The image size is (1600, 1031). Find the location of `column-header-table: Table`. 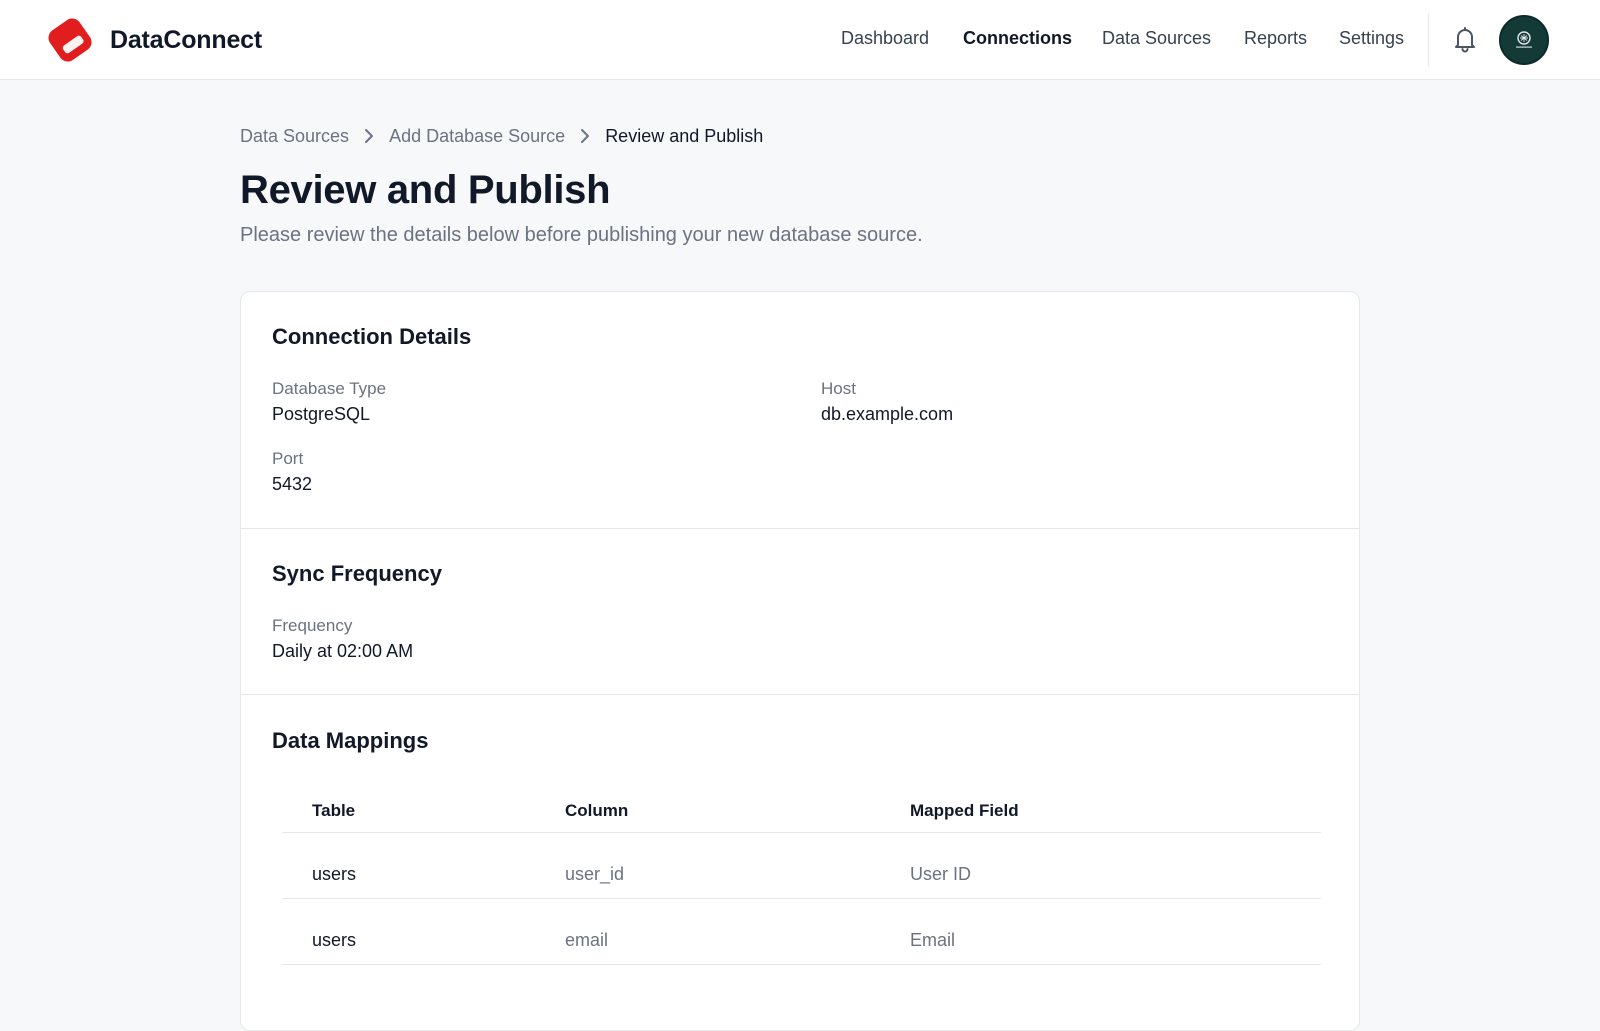

column-header-table: Table is located at coordinates (334, 810).